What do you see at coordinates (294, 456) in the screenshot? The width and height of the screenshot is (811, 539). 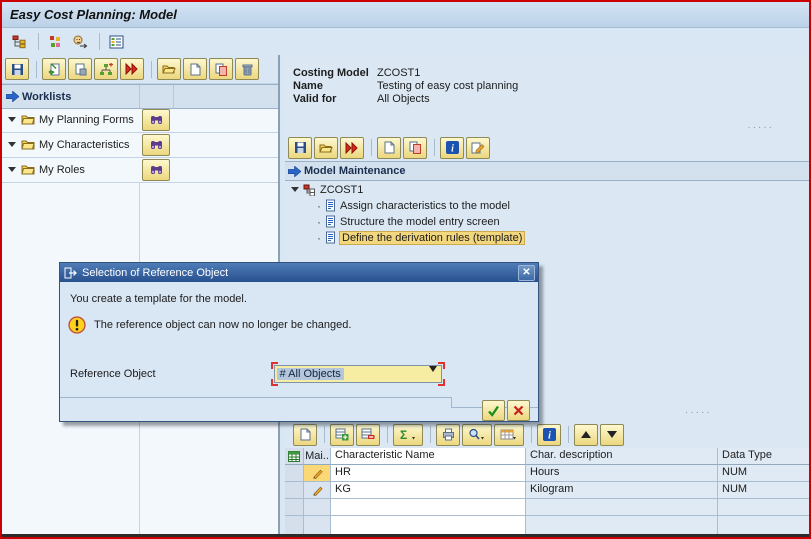 I see `table-corner-icon` at bounding box center [294, 456].